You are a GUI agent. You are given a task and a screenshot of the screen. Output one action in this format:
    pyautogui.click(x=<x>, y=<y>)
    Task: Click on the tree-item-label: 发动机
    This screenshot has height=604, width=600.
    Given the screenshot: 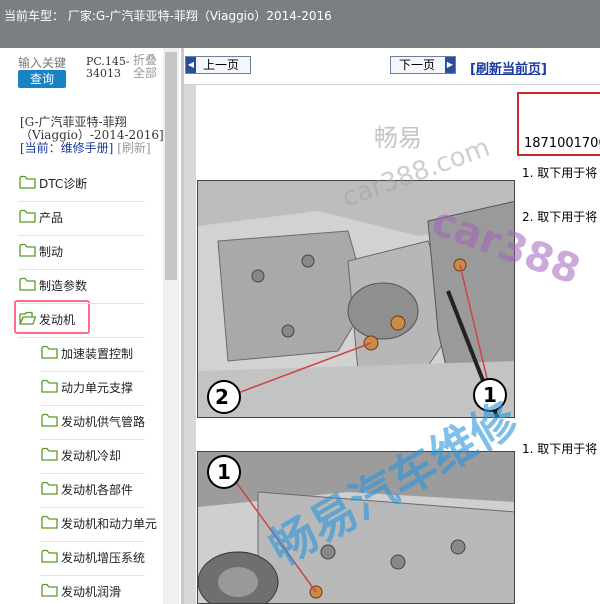 What is the action you would take?
    pyautogui.click(x=57, y=320)
    